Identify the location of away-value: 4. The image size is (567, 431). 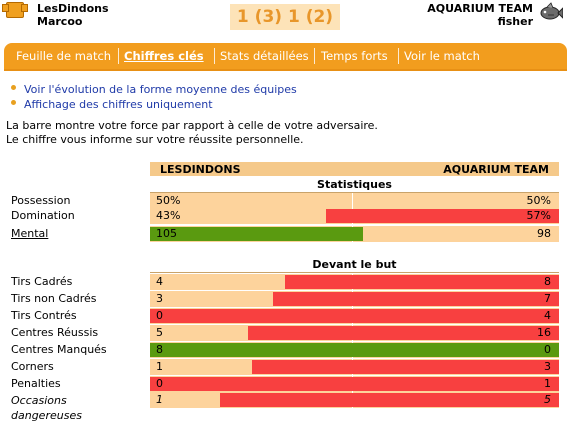
(547, 315).